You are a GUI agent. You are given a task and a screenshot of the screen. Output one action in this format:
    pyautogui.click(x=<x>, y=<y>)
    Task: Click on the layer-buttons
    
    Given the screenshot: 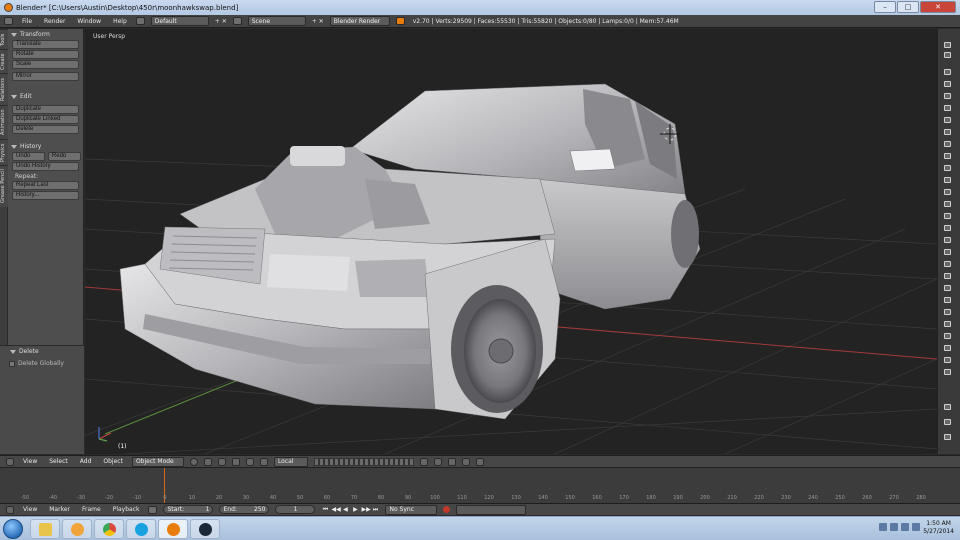 What is the action you would take?
    pyautogui.click(x=363, y=461)
    